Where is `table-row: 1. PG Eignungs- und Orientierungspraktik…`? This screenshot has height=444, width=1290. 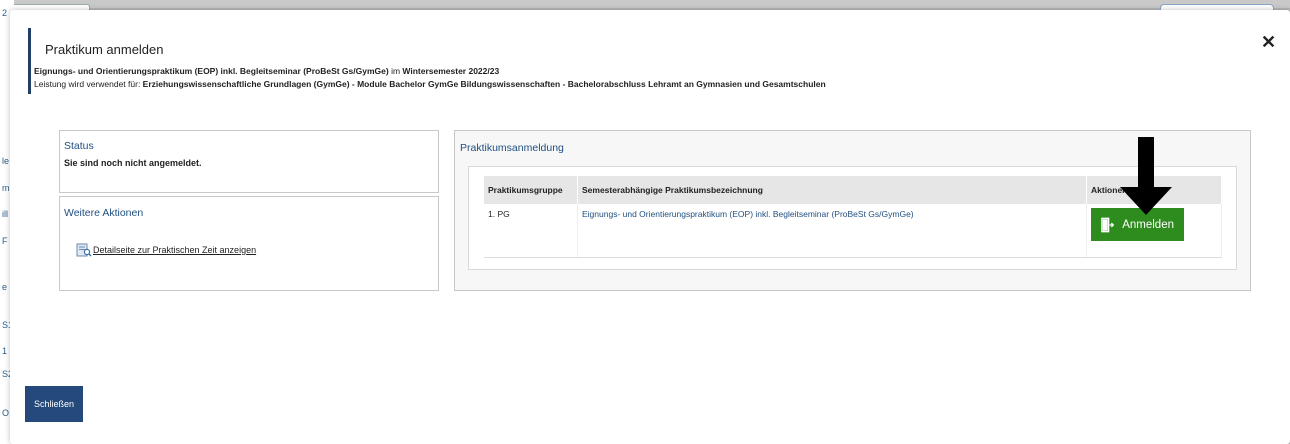
table-row: 1. PG Eignungs- und Orientierungspraktik… is located at coordinates (853, 231).